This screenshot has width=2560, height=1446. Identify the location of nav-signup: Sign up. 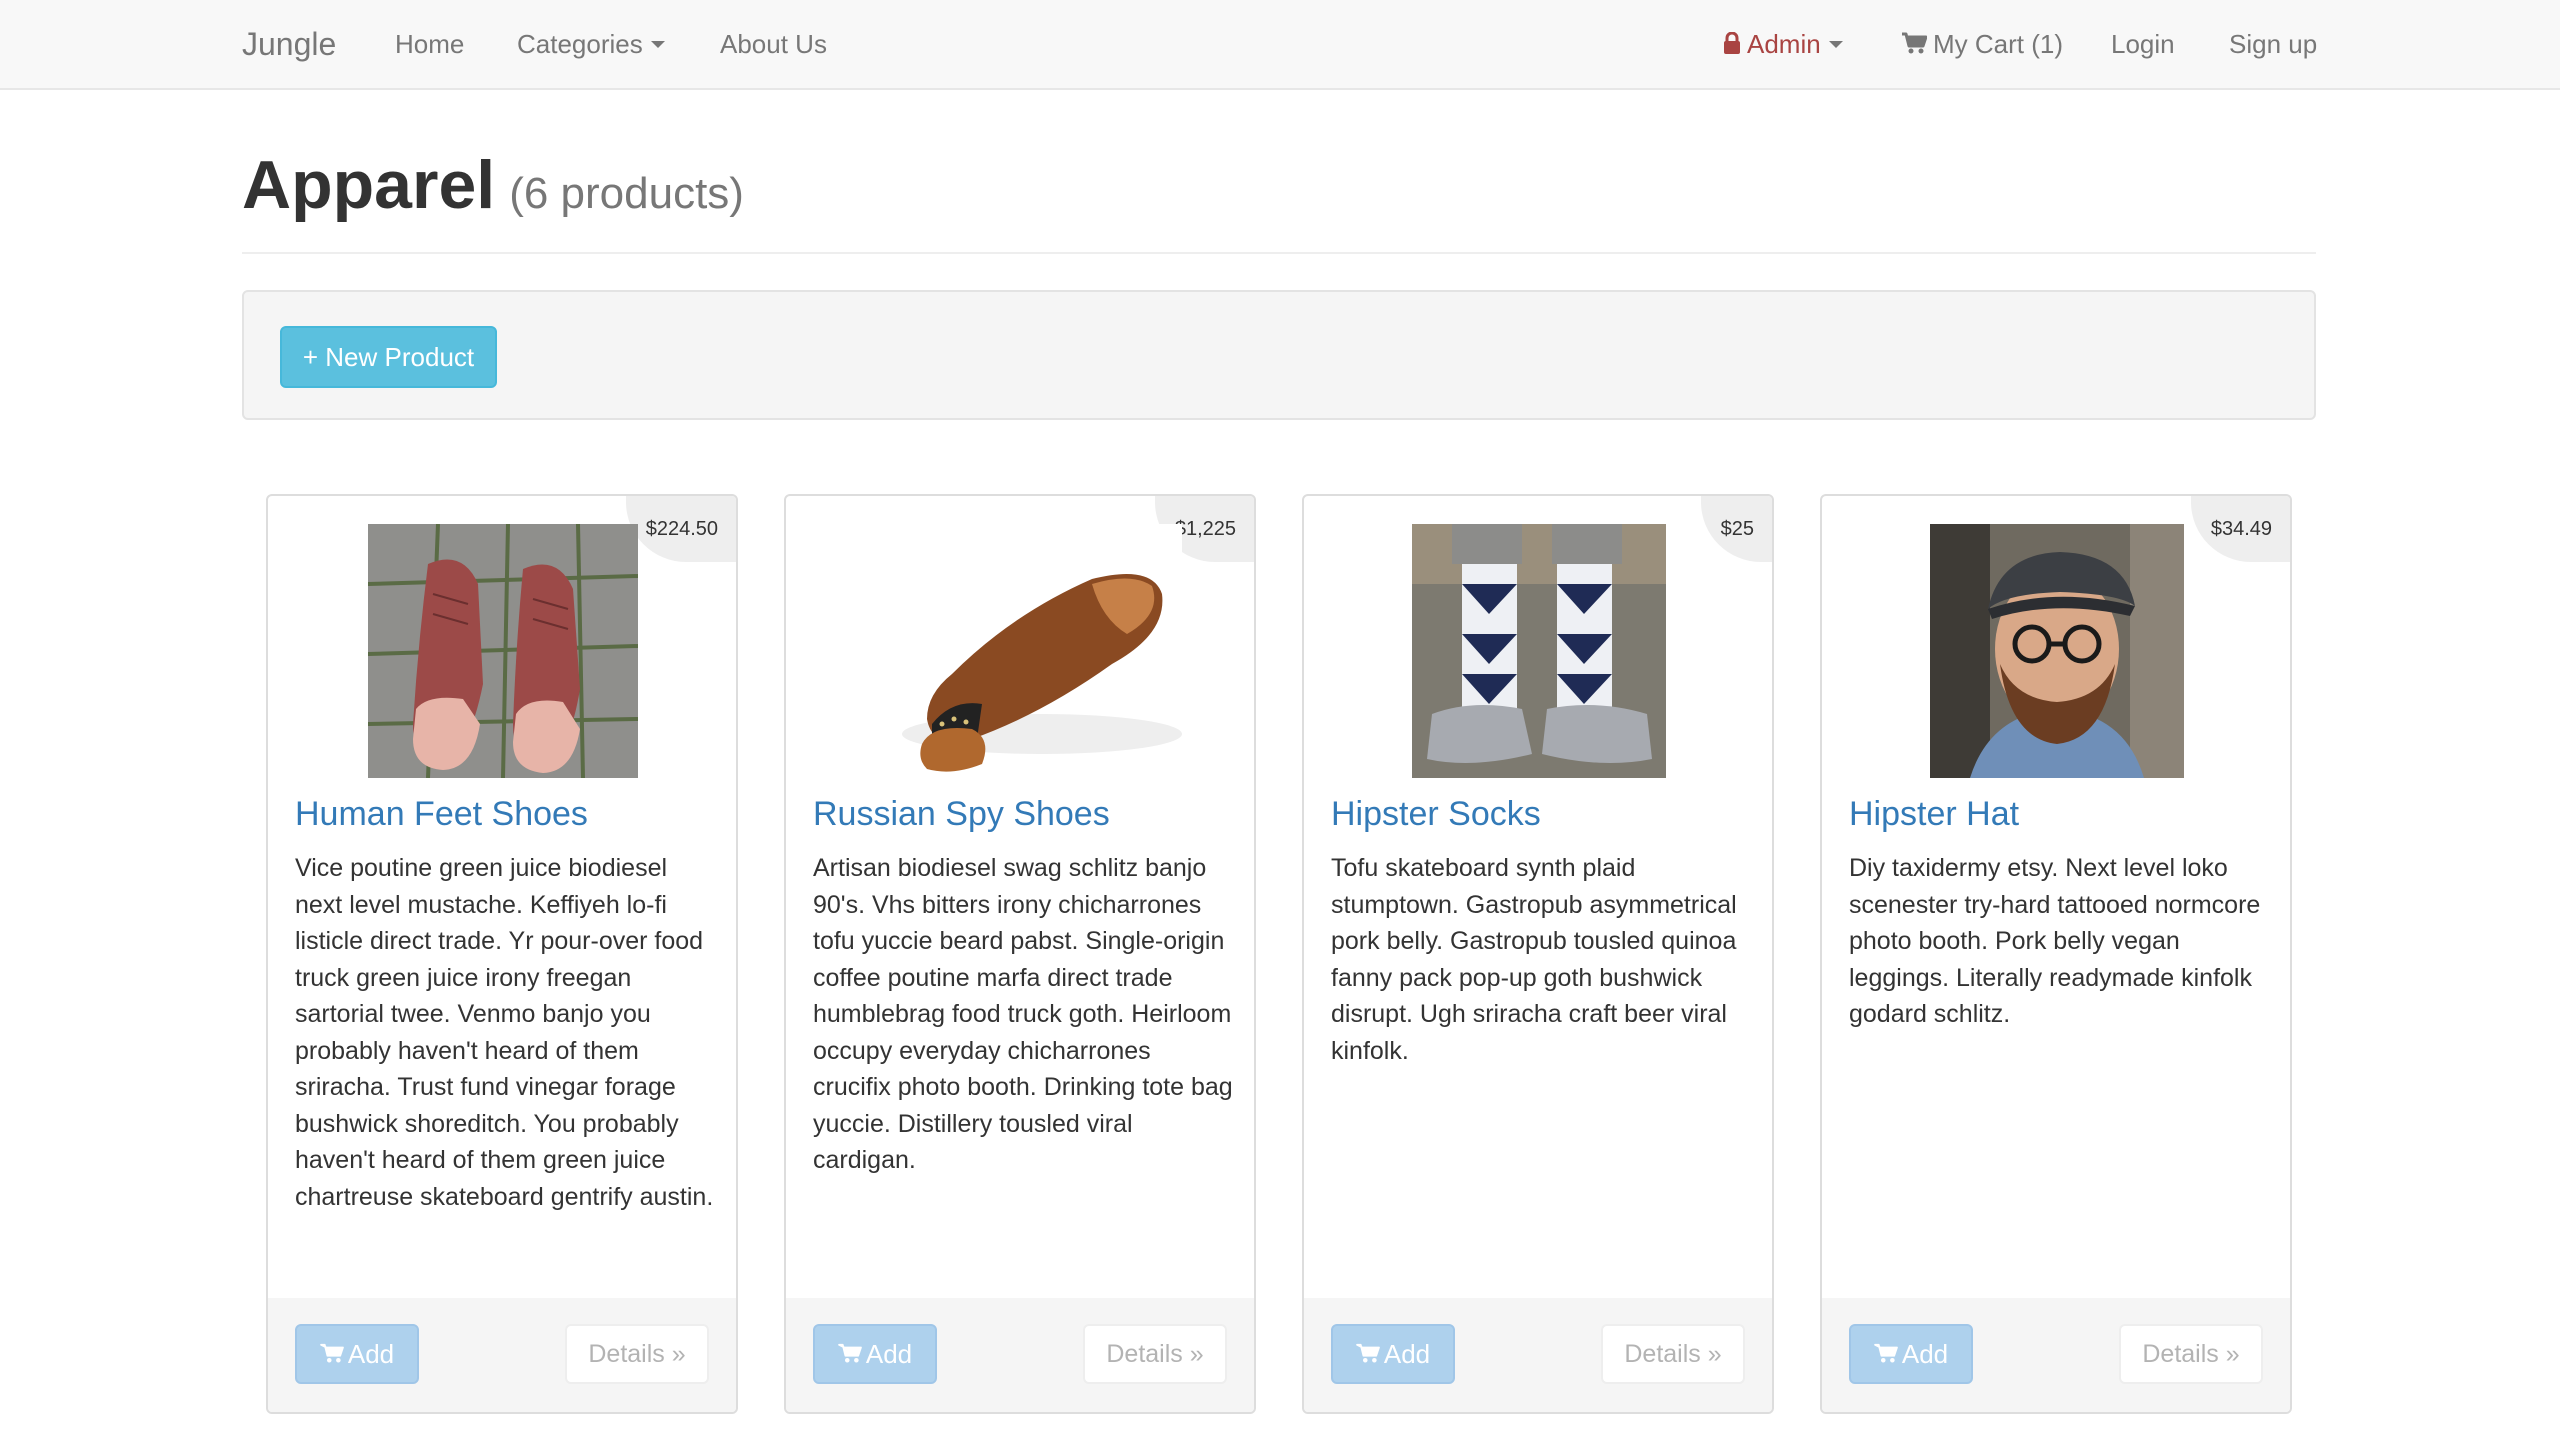
(2273, 44).